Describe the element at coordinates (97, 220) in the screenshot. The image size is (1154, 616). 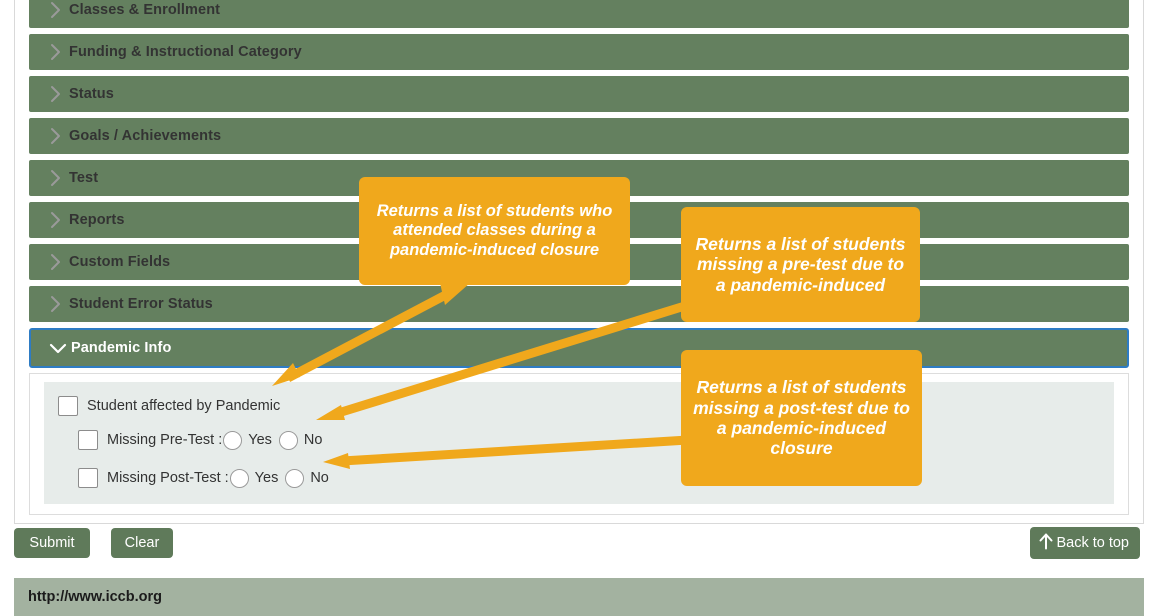
I see `accordion-label: Reports` at that location.